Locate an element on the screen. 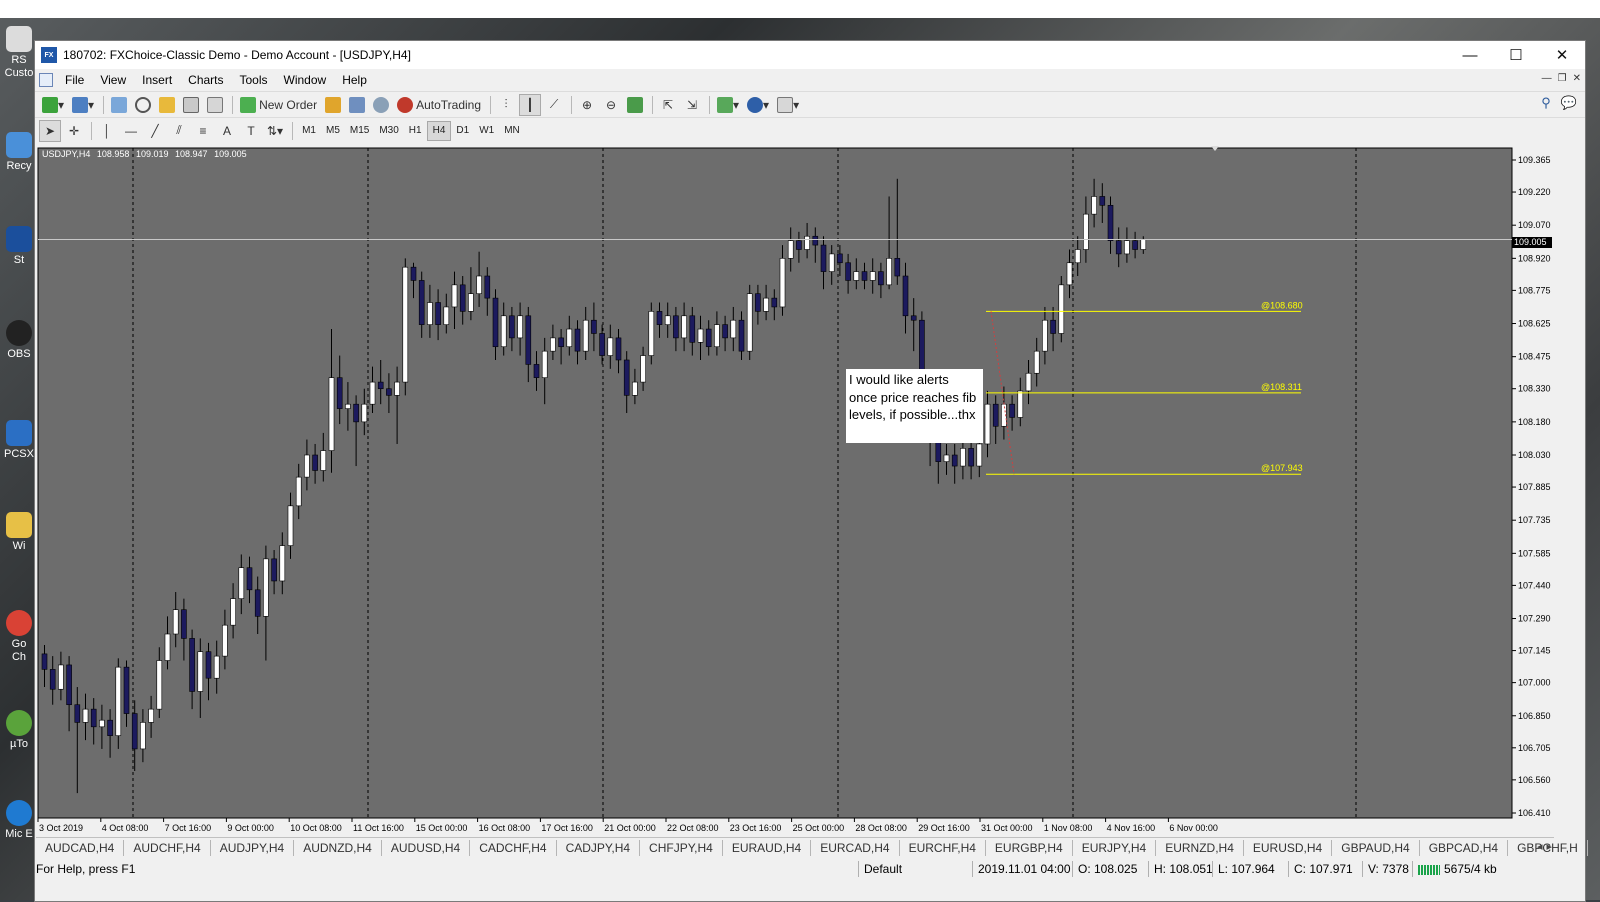 The height and width of the screenshot is (902, 1600). equidistant-channel-button: ⫽ is located at coordinates (179, 131).